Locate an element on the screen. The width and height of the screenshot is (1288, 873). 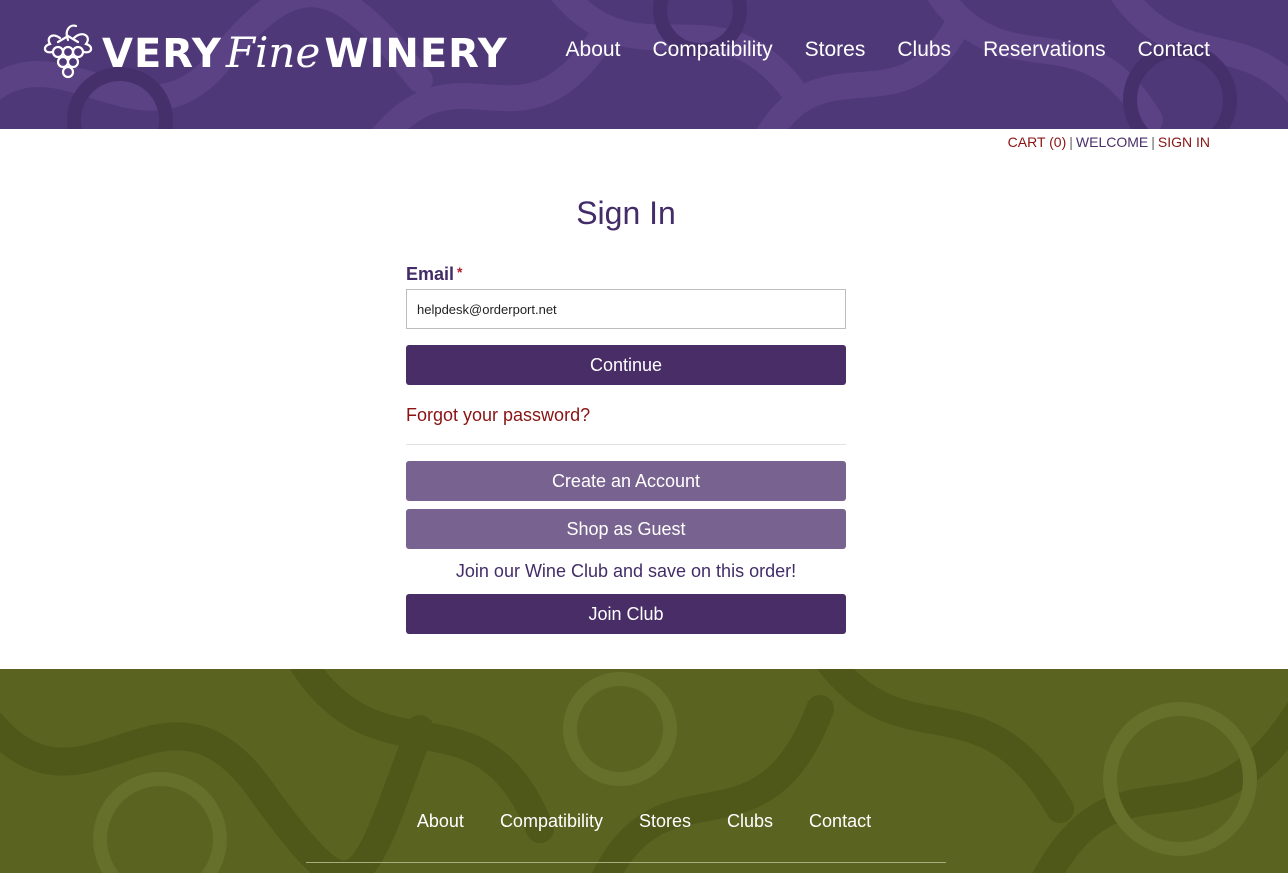
site-logo: VERY Fine WINERY is located at coordinates (274, 52).